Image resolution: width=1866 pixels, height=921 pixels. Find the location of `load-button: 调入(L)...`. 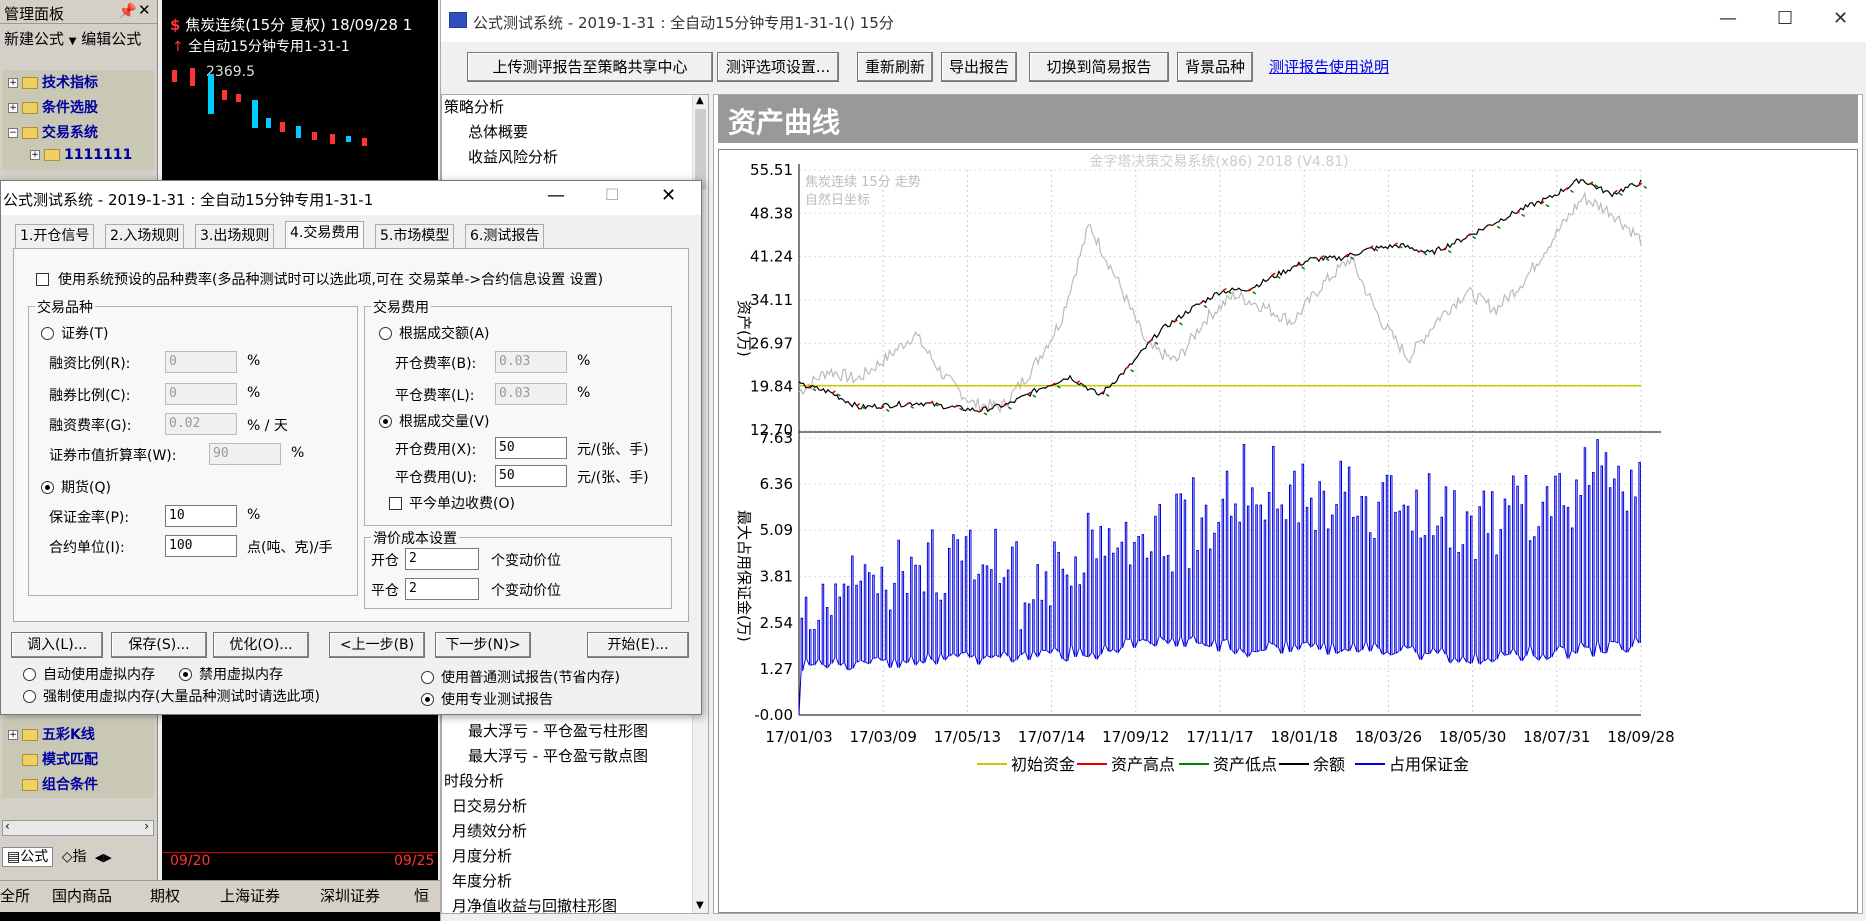

load-button: 调入(L)... is located at coordinates (57, 645).